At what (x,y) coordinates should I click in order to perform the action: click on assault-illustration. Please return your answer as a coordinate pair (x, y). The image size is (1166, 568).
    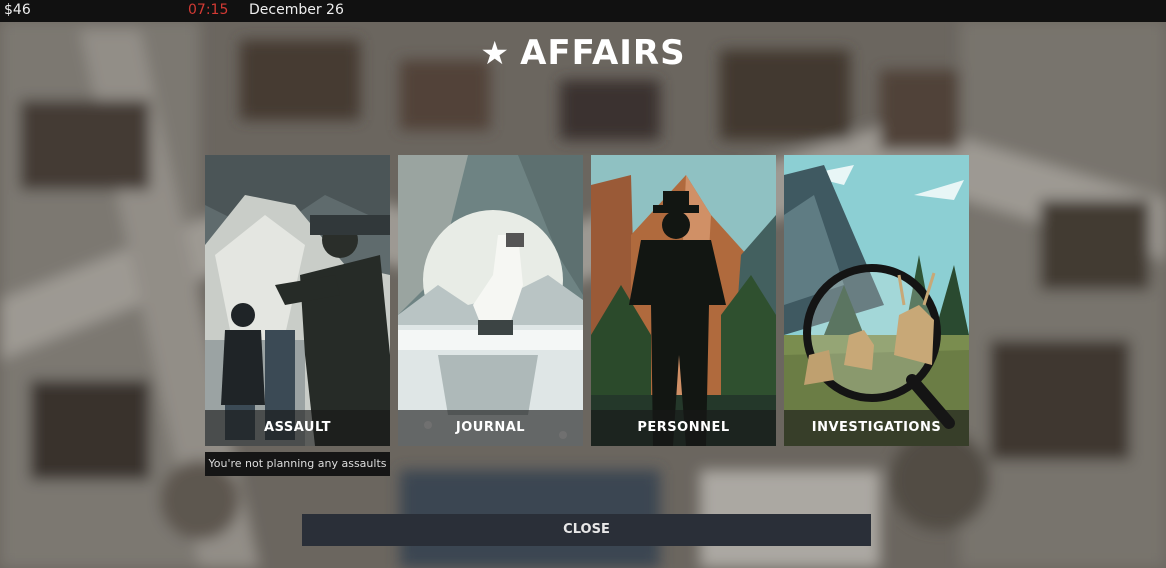
    Looking at the image, I should click on (297, 300).